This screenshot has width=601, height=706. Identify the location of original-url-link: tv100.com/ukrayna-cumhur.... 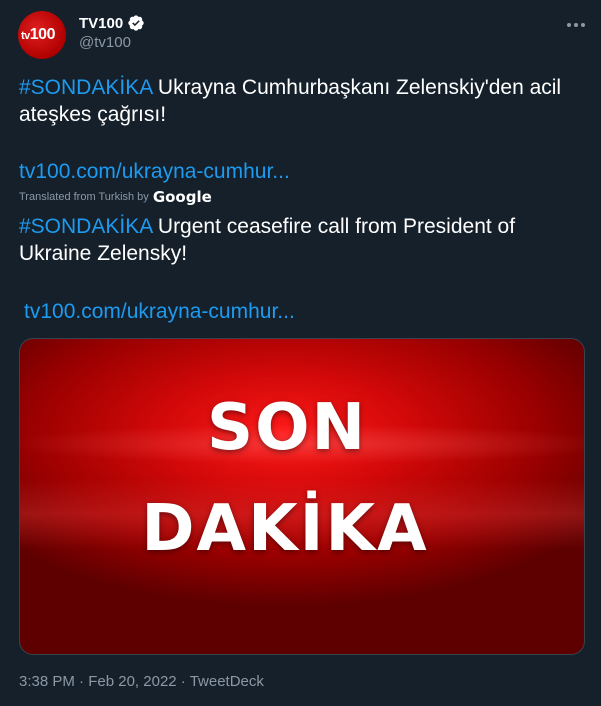
(154, 171).